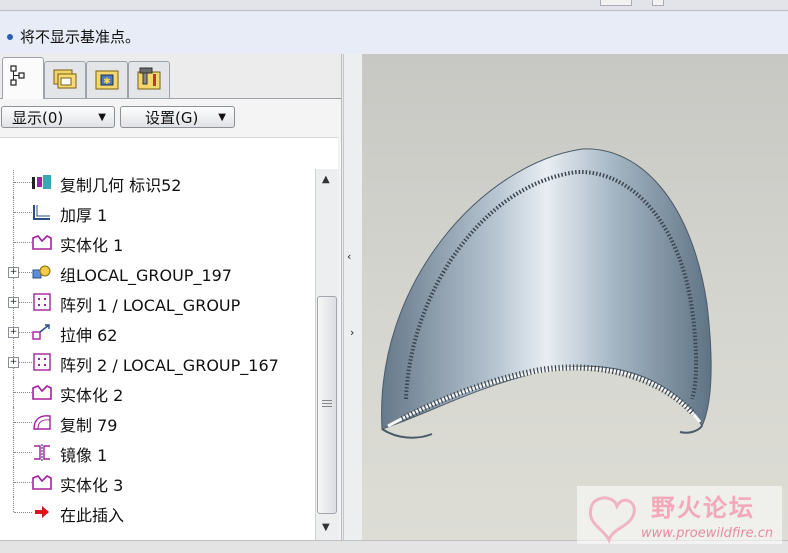  I want to click on top-toolbar-strip, so click(394, 5).